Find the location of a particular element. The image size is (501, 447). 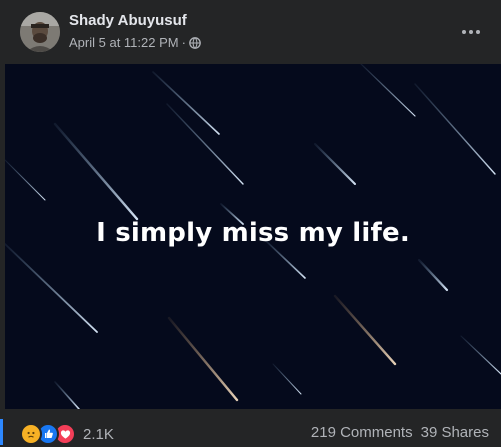

post-footer: 2.1K 219 Comments 39 Shares is located at coordinates (250, 428).